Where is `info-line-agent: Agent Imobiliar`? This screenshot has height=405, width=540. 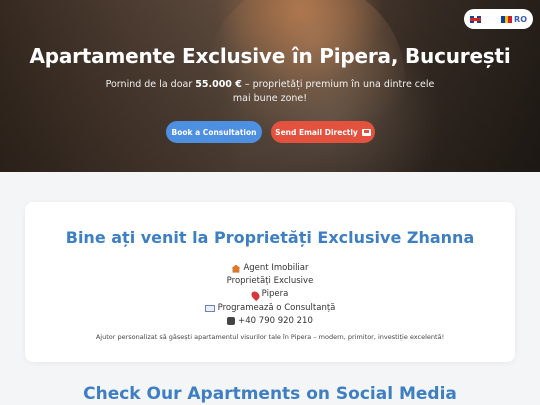
info-line-agent: Agent Imobiliar is located at coordinates (270, 268).